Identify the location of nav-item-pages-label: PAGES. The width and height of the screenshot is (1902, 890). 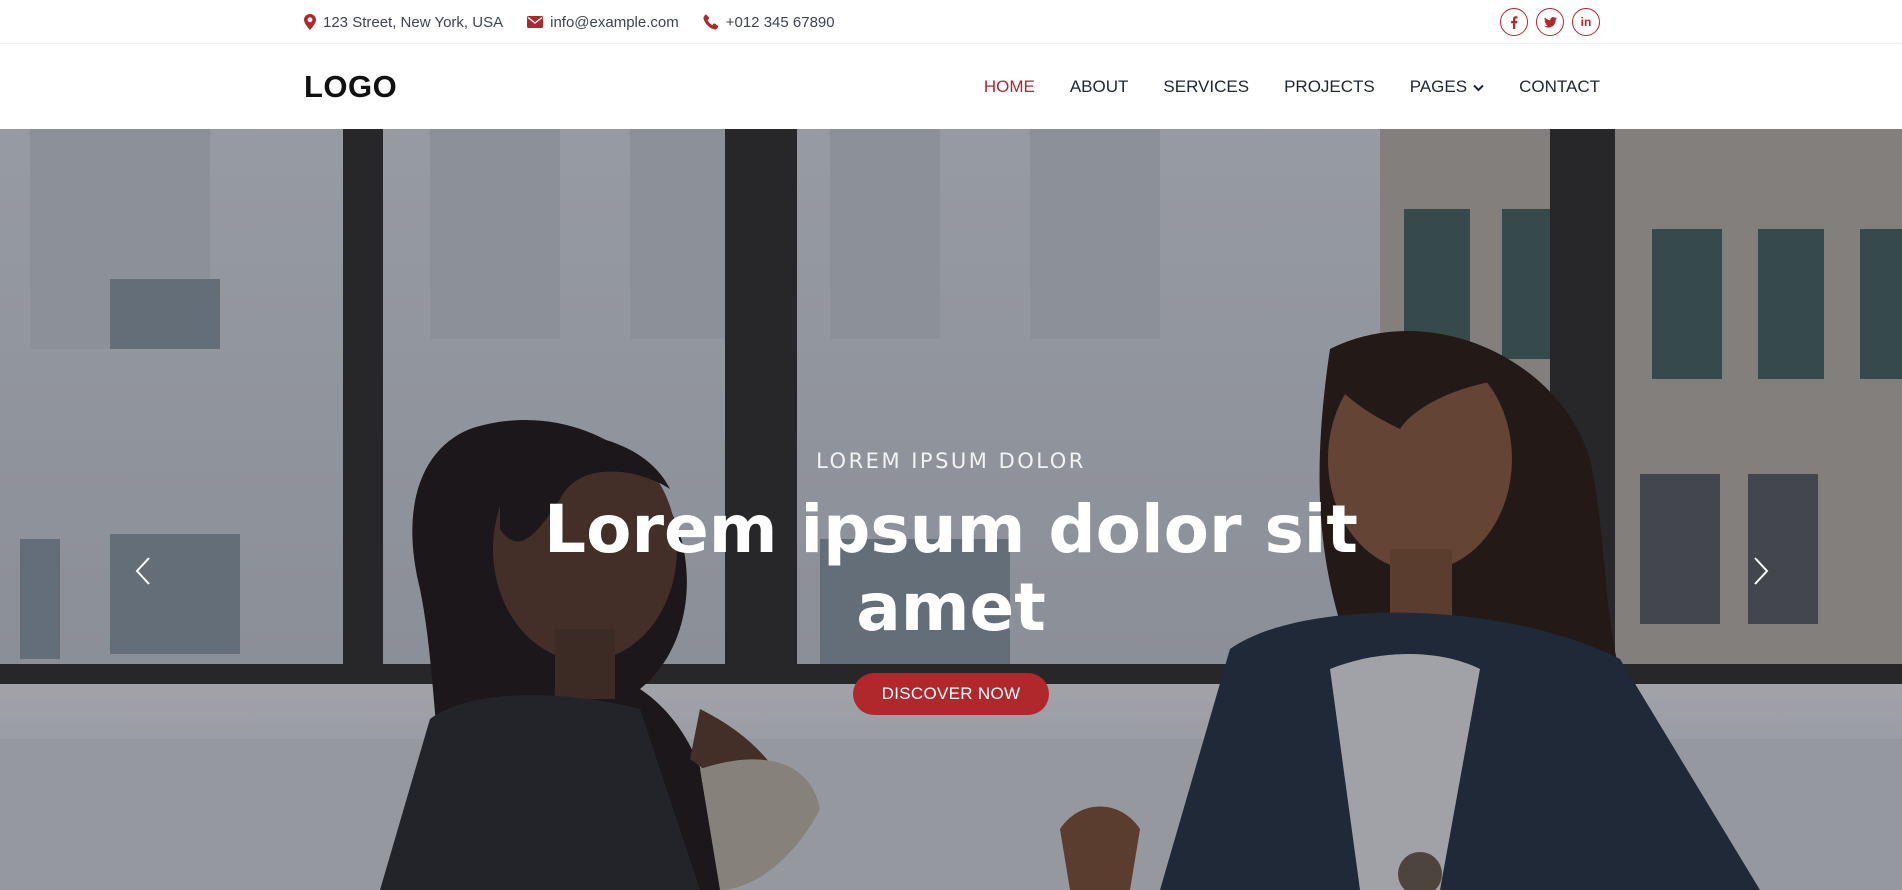
(1438, 86).